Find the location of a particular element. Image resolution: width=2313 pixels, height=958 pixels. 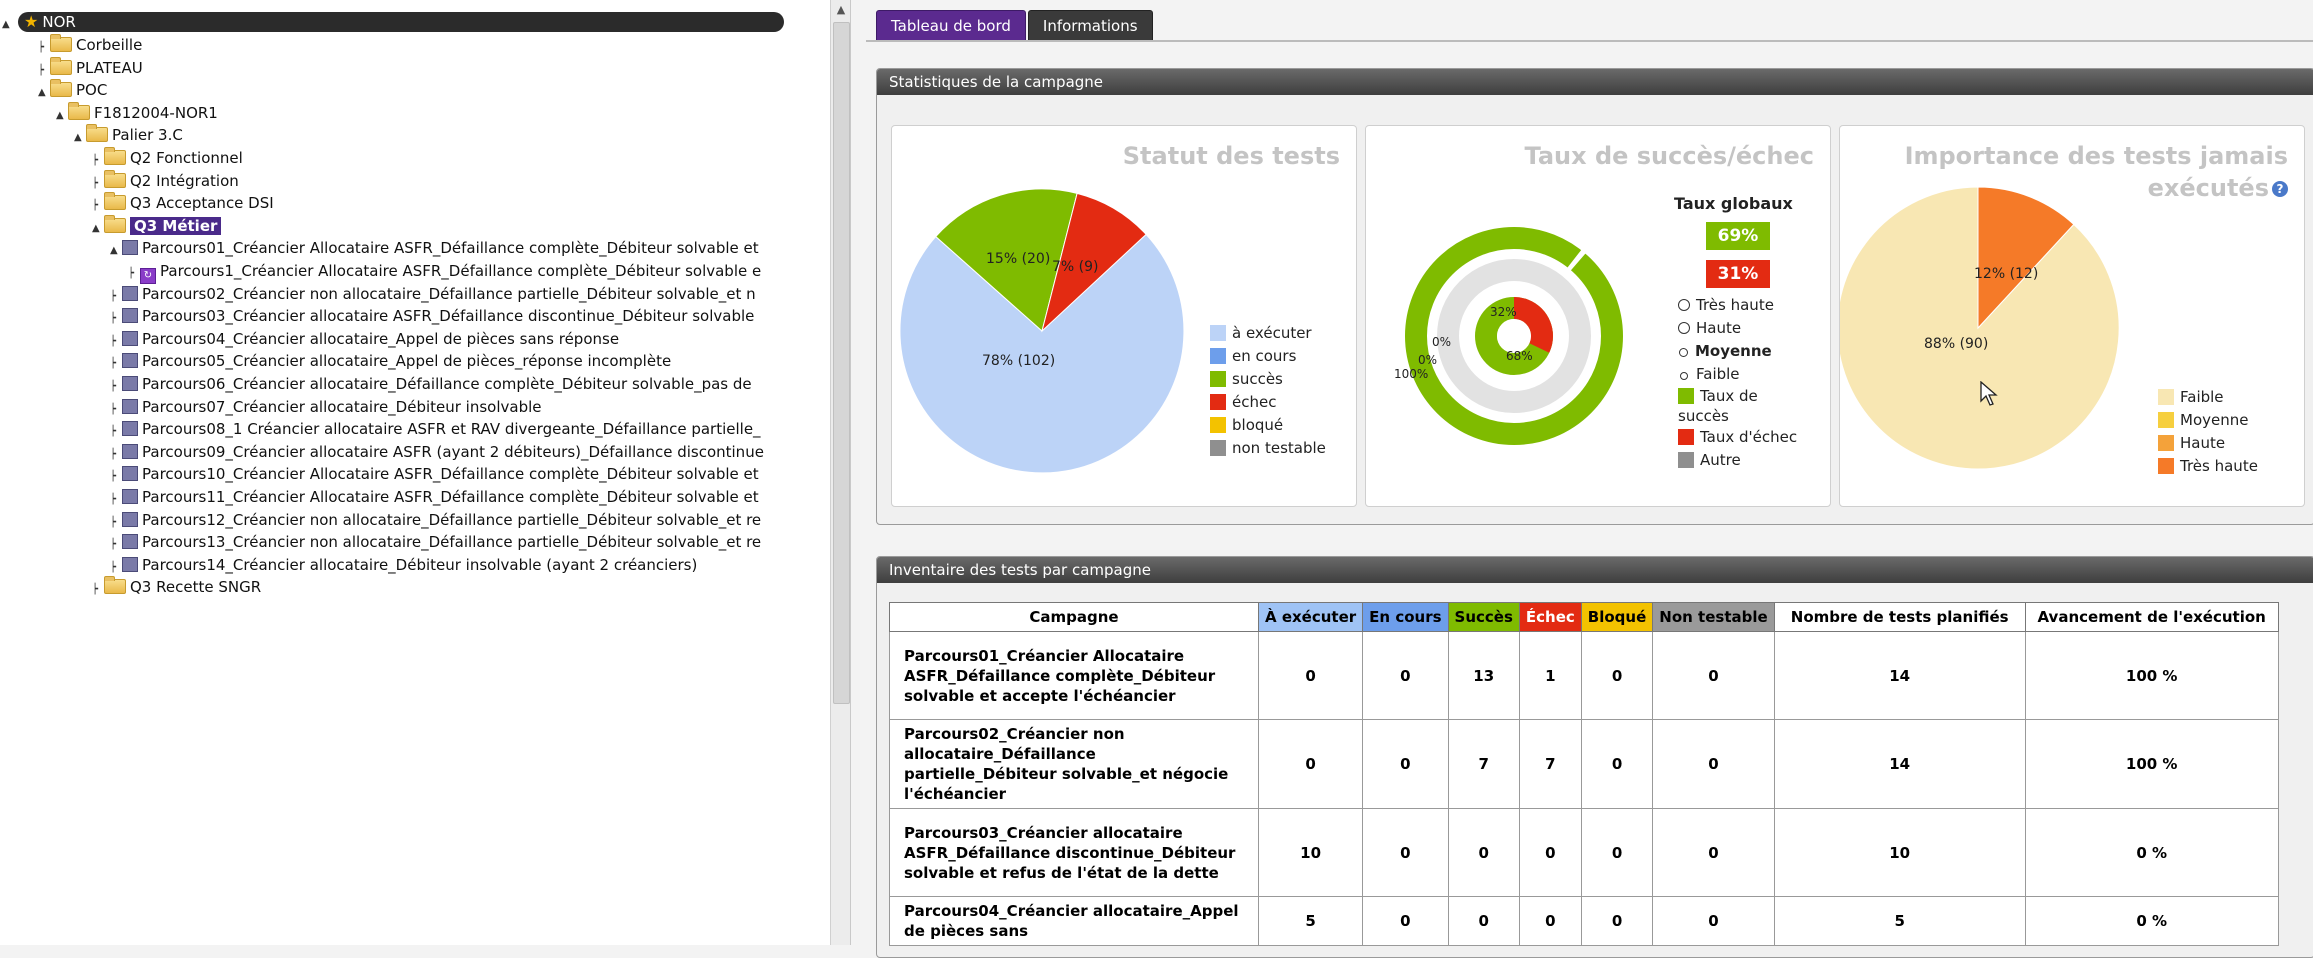

tree-connector: ┝ is located at coordinates (95, 590).